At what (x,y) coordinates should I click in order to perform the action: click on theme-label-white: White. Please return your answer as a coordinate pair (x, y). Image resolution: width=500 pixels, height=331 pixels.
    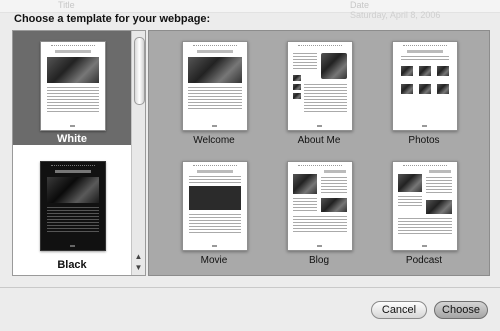
    Looking at the image, I should click on (72, 139).